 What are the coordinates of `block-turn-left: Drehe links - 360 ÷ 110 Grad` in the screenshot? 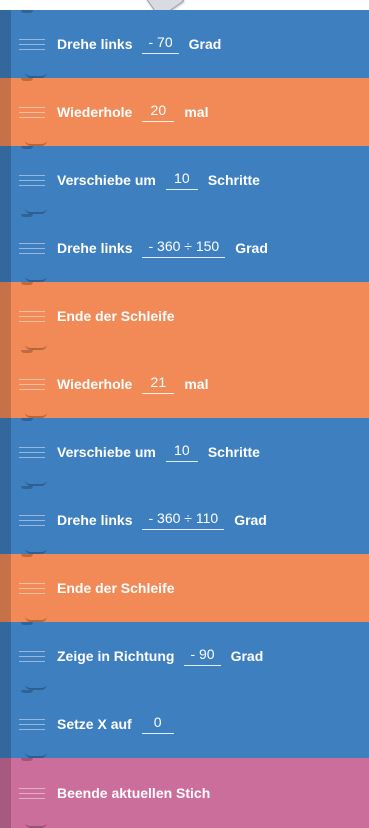 It's located at (184, 520).